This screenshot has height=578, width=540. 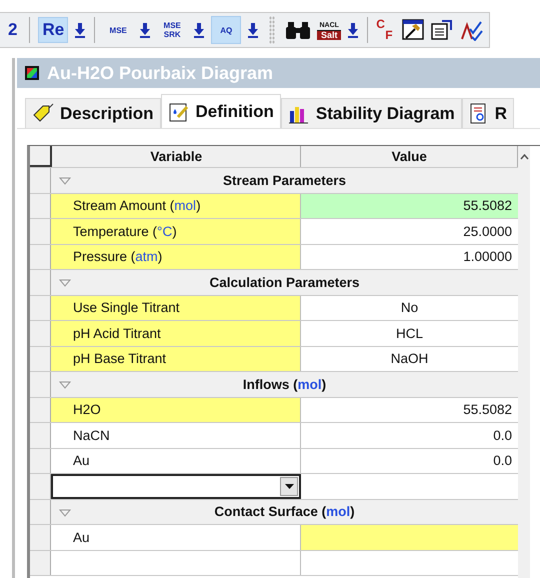 I want to click on grip-handle, so click(x=272, y=30).